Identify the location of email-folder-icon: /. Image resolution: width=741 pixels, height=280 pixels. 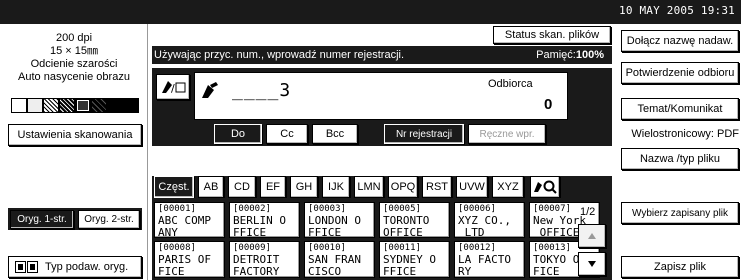
(174, 88).